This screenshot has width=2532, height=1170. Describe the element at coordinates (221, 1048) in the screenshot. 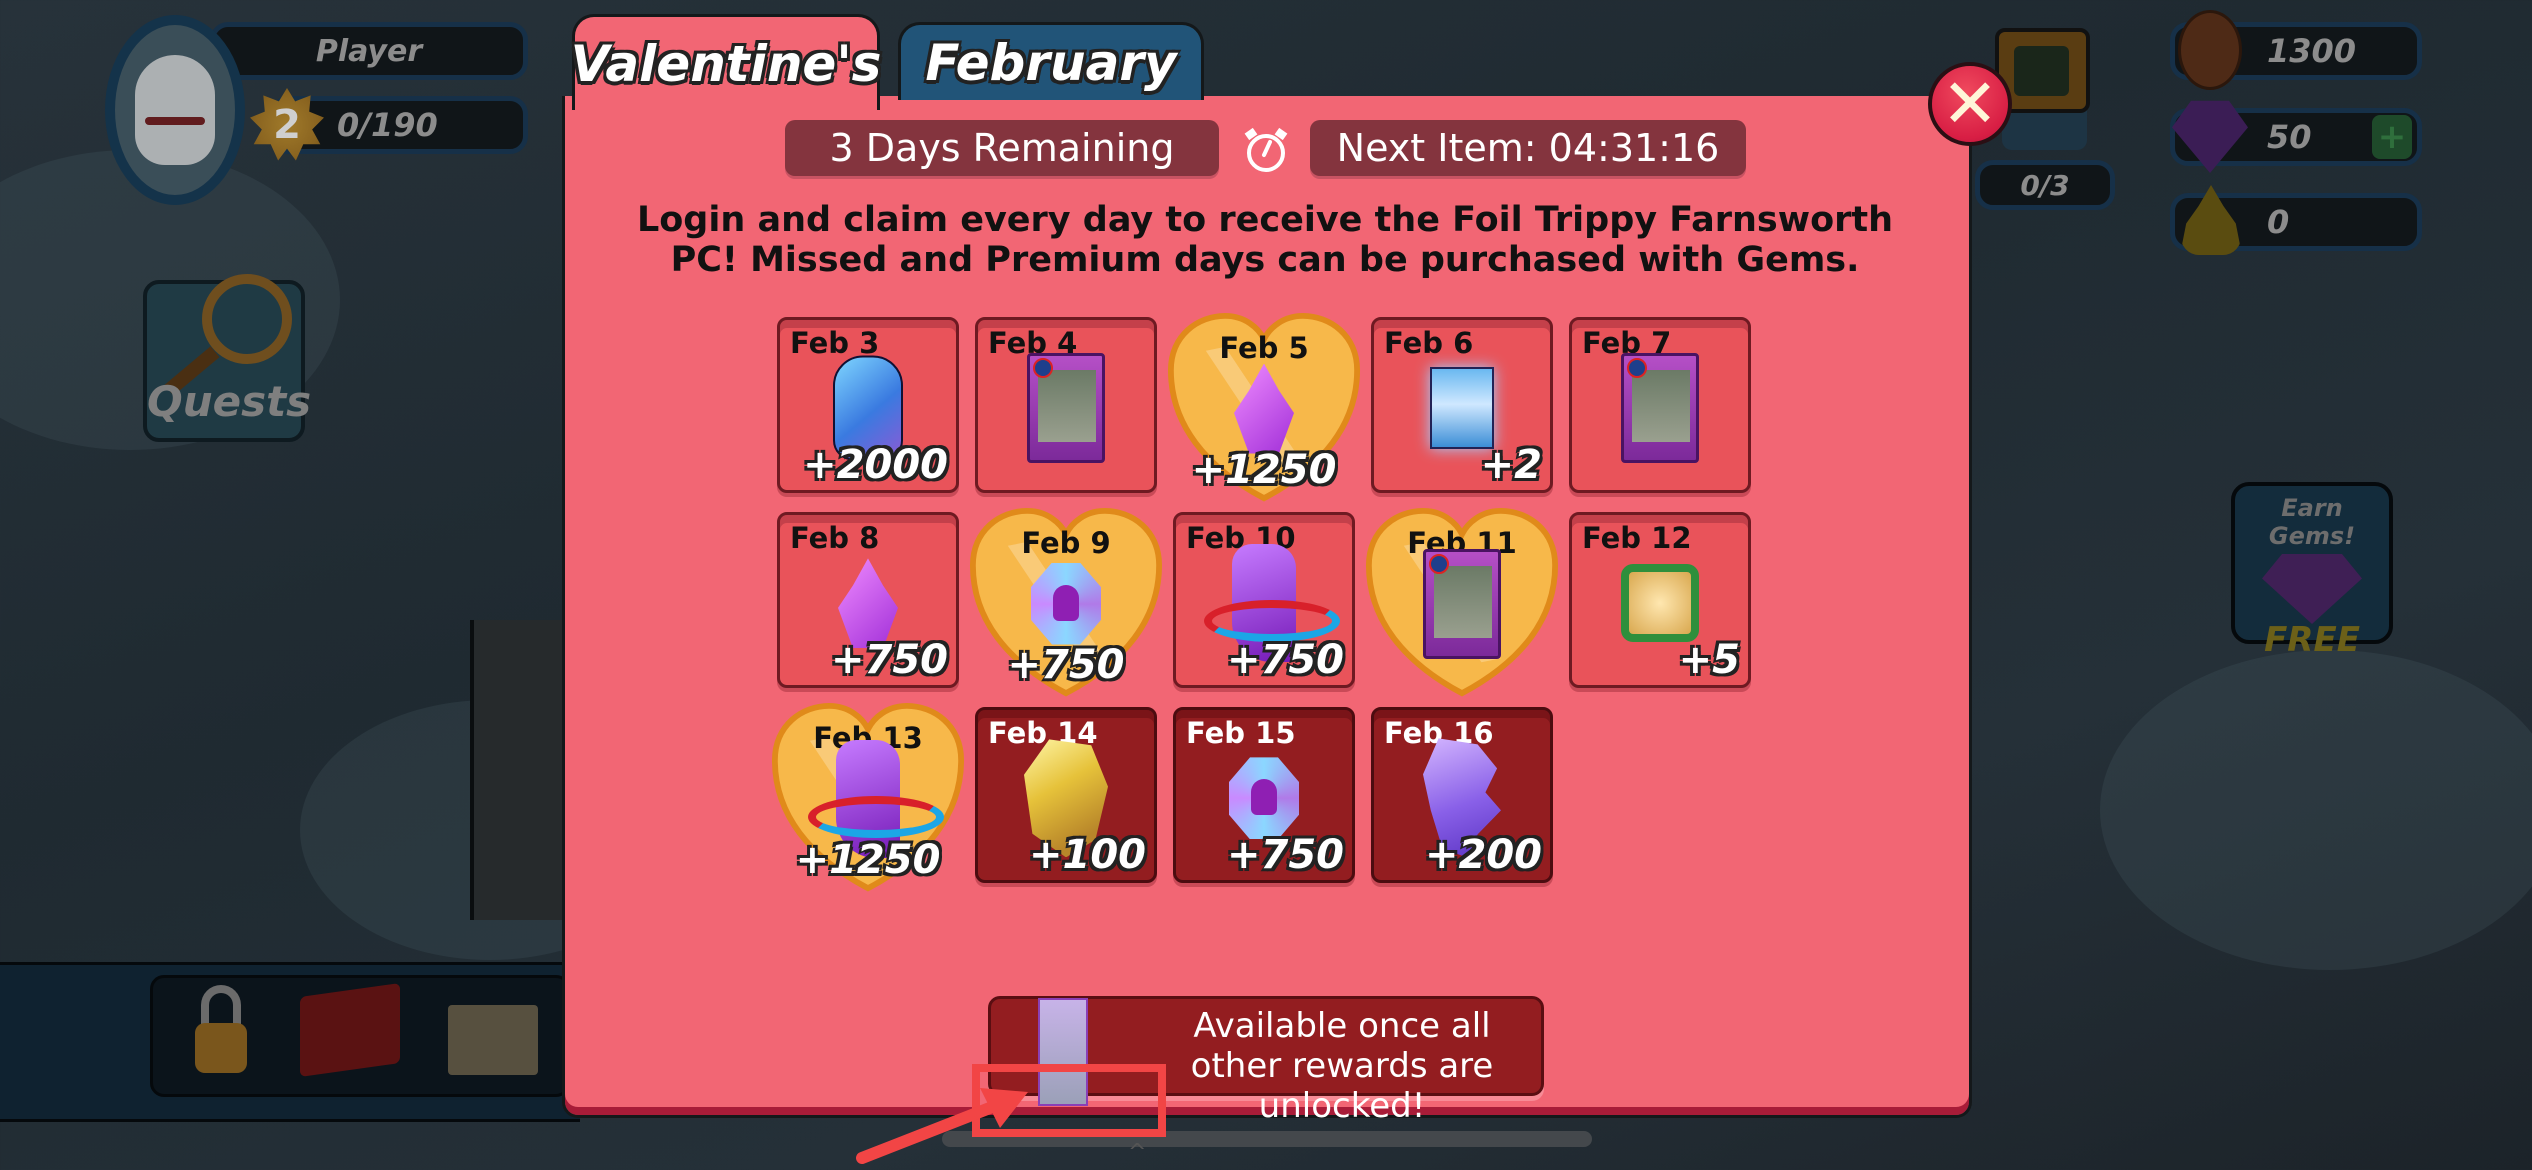

I see `lock-body` at that location.